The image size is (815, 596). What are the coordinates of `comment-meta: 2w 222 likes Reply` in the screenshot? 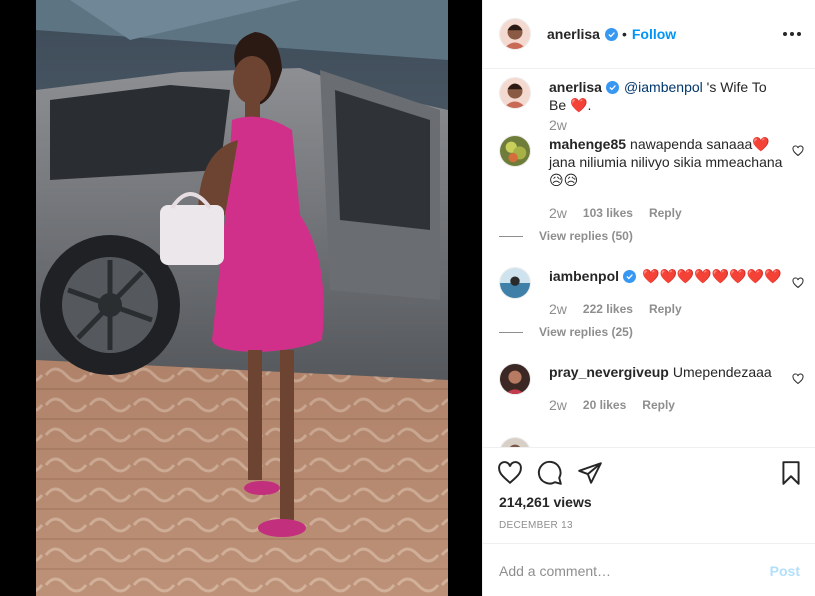 It's located at (615, 309).